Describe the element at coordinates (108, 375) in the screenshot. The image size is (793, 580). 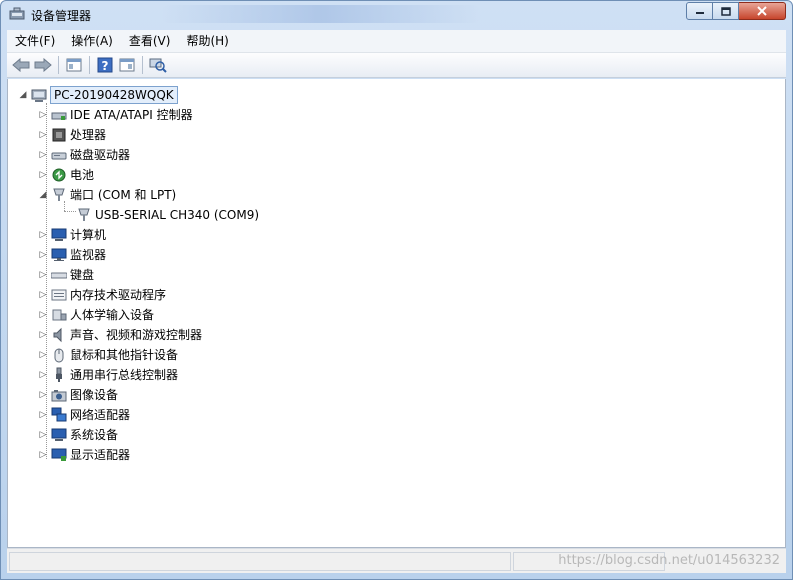
I see `tree-item: ▷ 通用串行总线控制器` at that location.